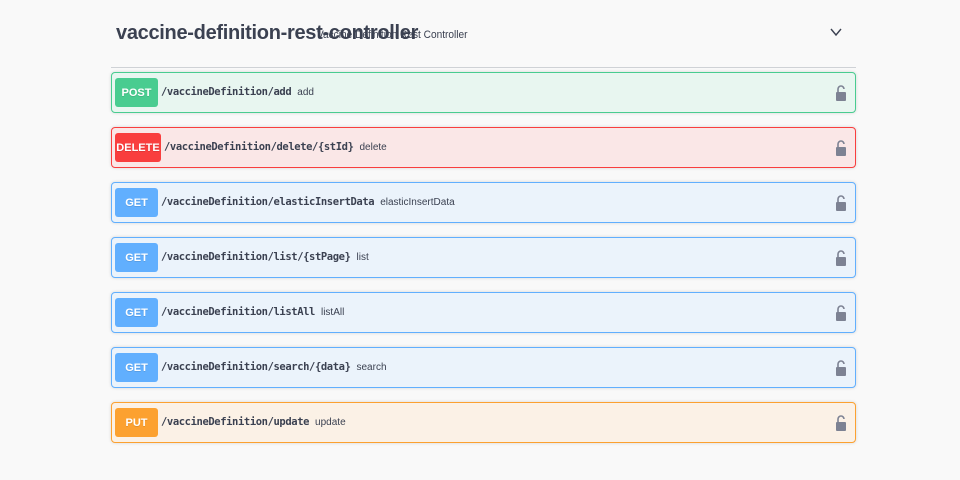 The height and width of the screenshot is (480, 960). What do you see at coordinates (330, 422) in the screenshot?
I see `operation-summary: update` at bounding box center [330, 422].